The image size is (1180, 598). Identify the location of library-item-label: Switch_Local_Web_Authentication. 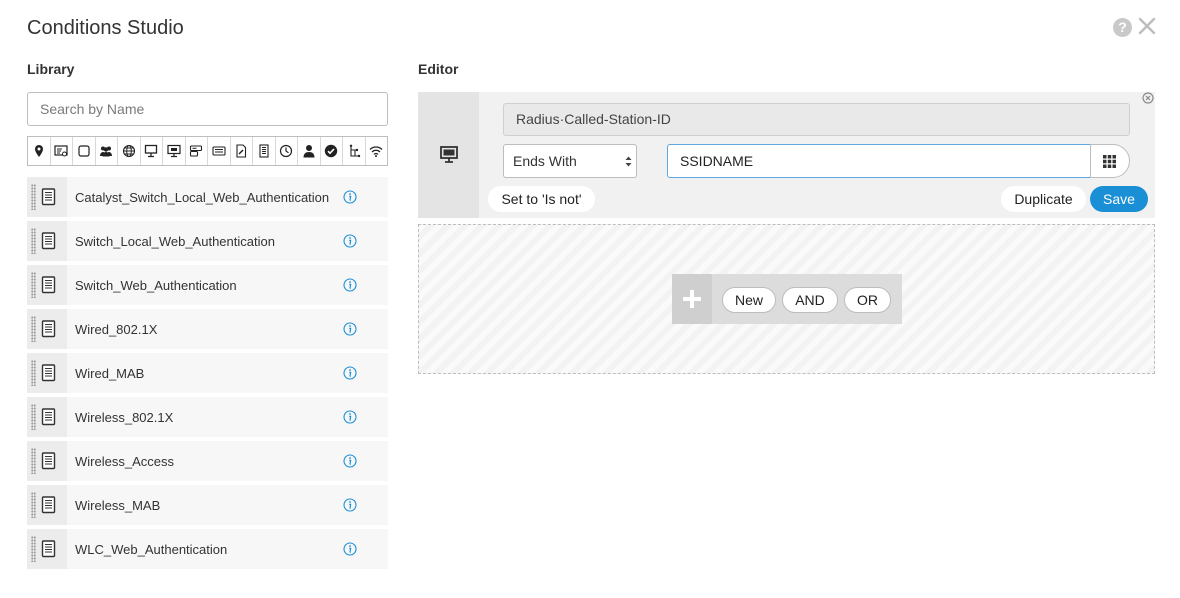
(175, 241).